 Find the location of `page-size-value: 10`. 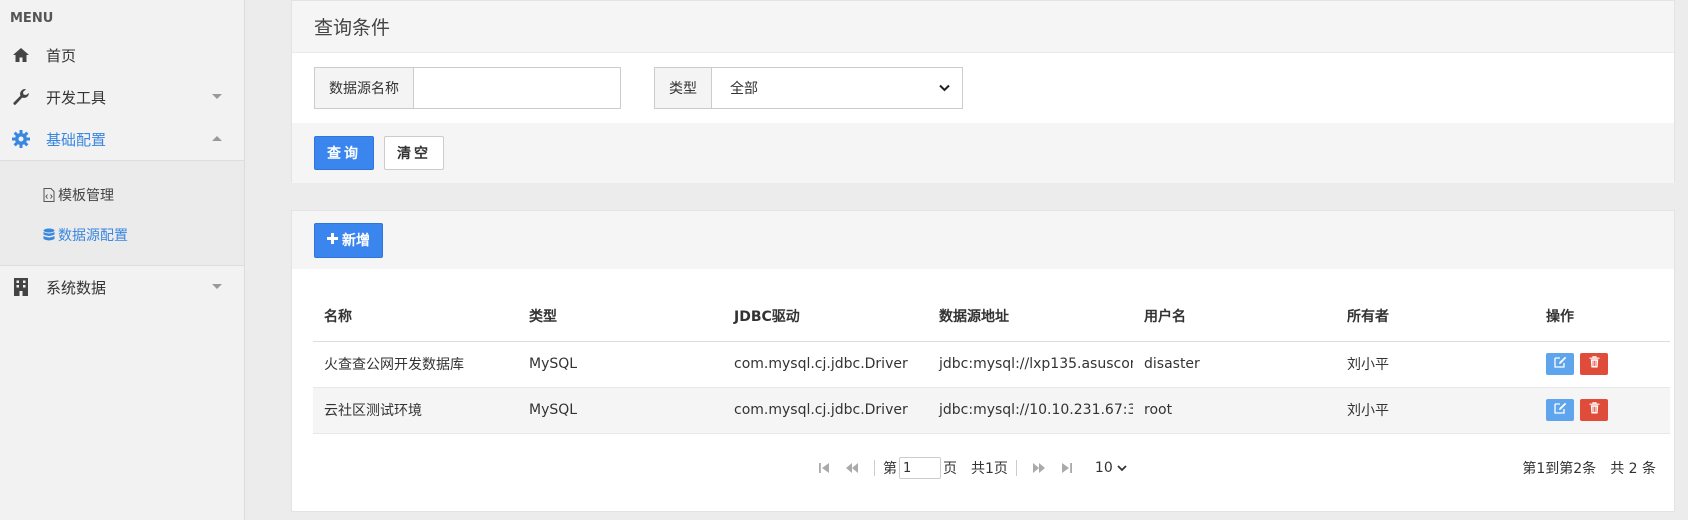

page-size-value: 10 is located at coordinates (1103, 468).